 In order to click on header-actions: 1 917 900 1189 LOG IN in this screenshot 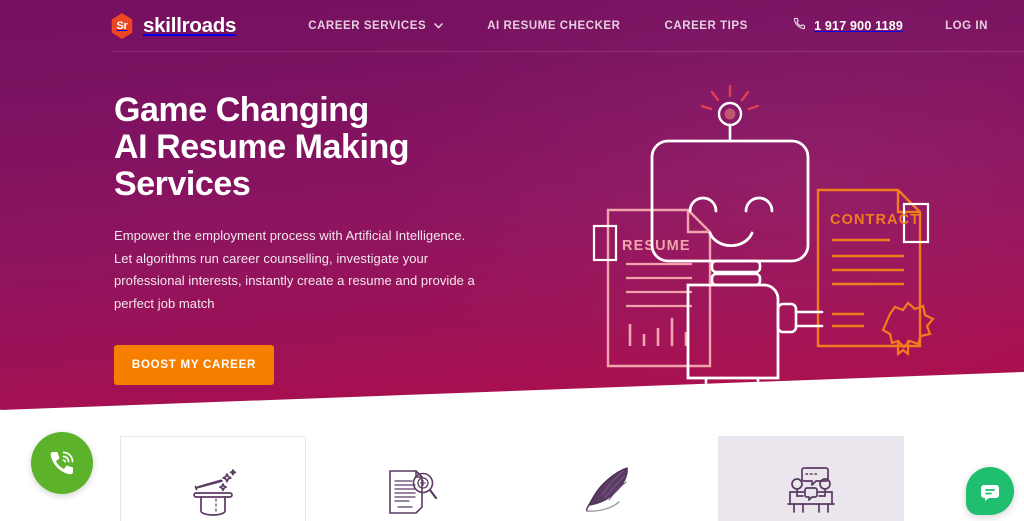, I will do `click(890, 26)`.